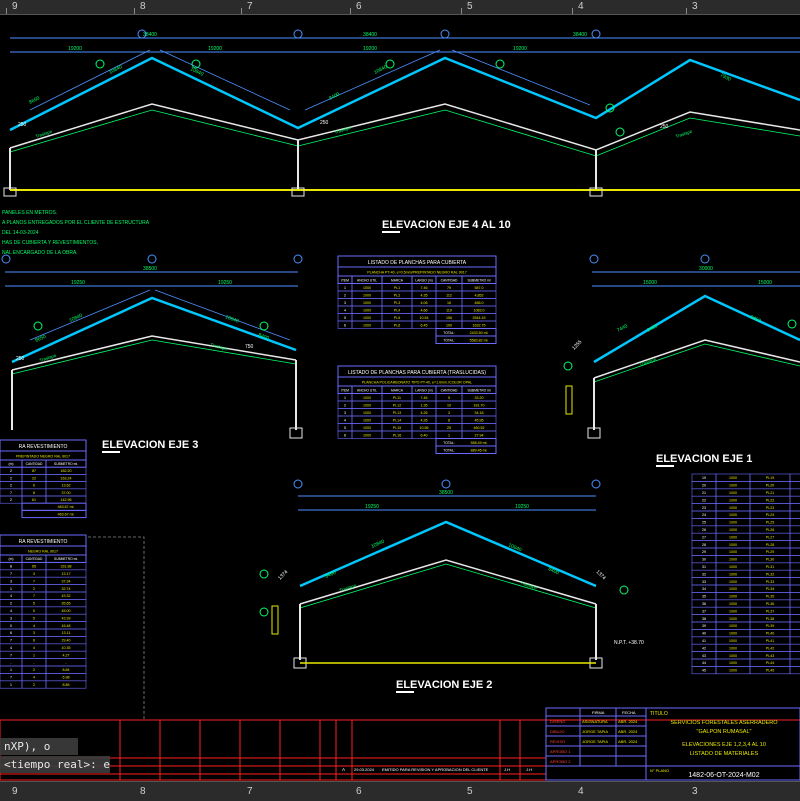 This screenshot has height=801, width=800. What do you see at coordinates (34, 478) in the screenshot?
I see `table-cell: 22` at bounding box center [34, 478].